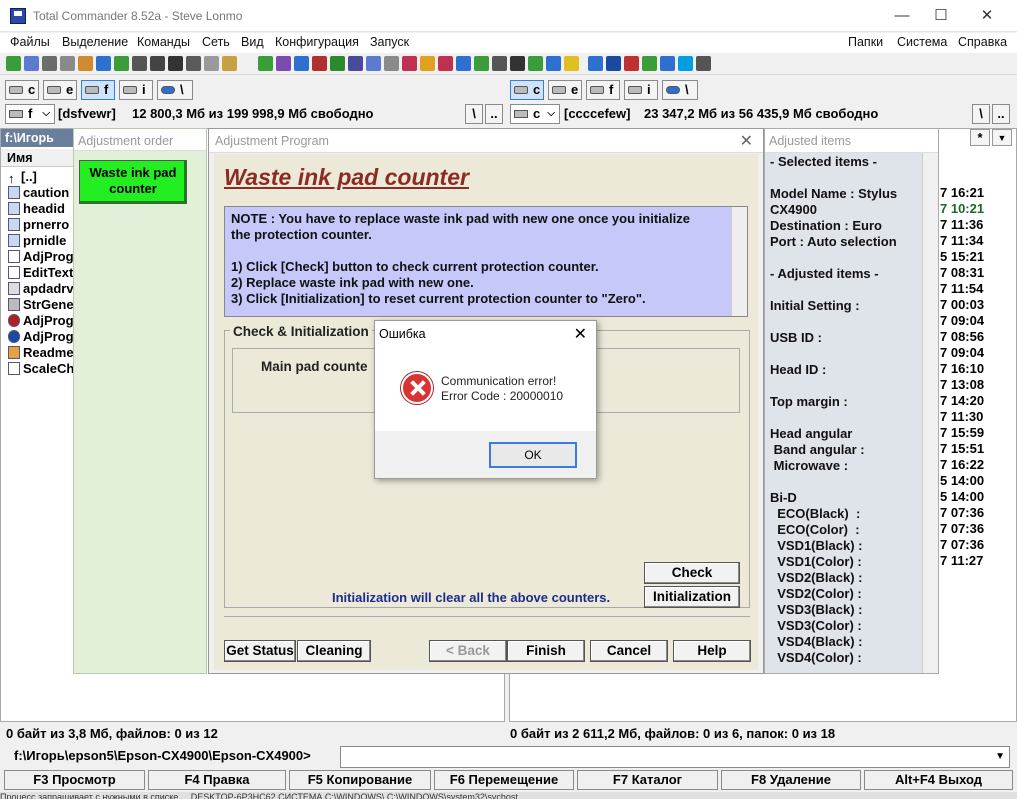  I want to click on pack-icon, so click(193, 63).